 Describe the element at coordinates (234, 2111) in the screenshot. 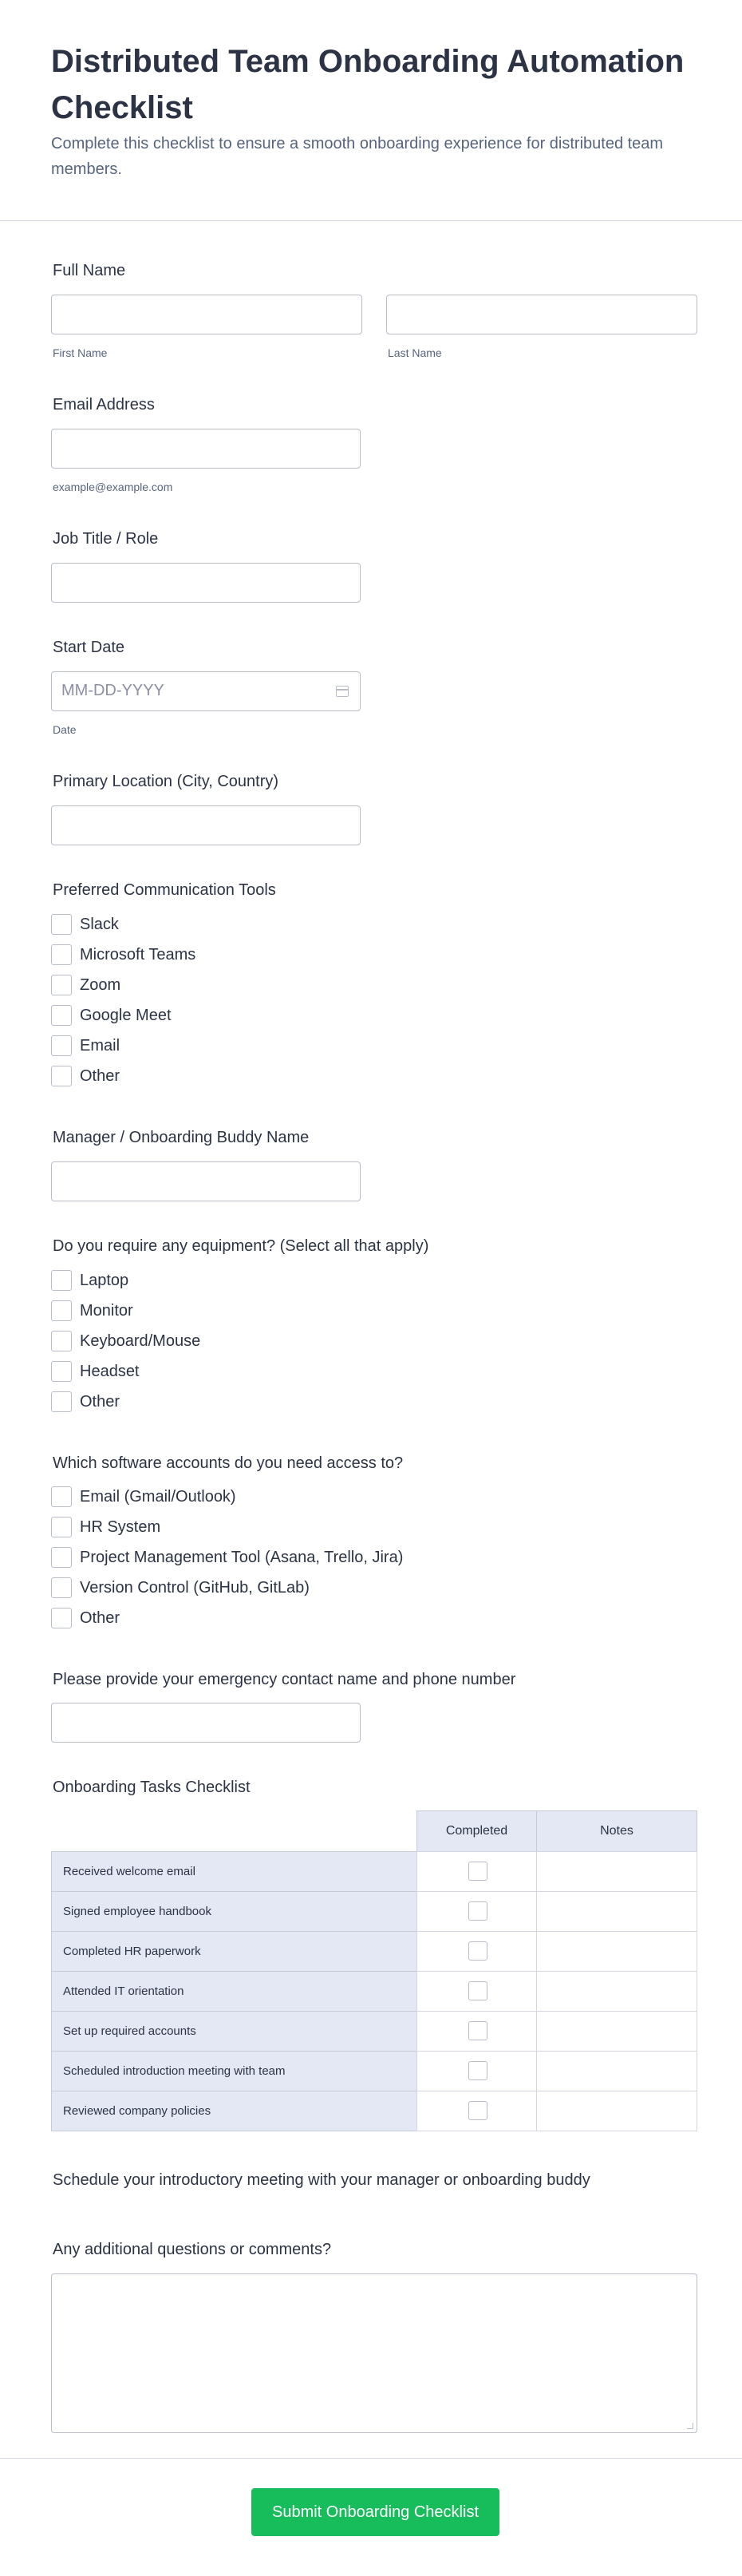

I see `matrix-row-label: Reviewed company policies` at that location.